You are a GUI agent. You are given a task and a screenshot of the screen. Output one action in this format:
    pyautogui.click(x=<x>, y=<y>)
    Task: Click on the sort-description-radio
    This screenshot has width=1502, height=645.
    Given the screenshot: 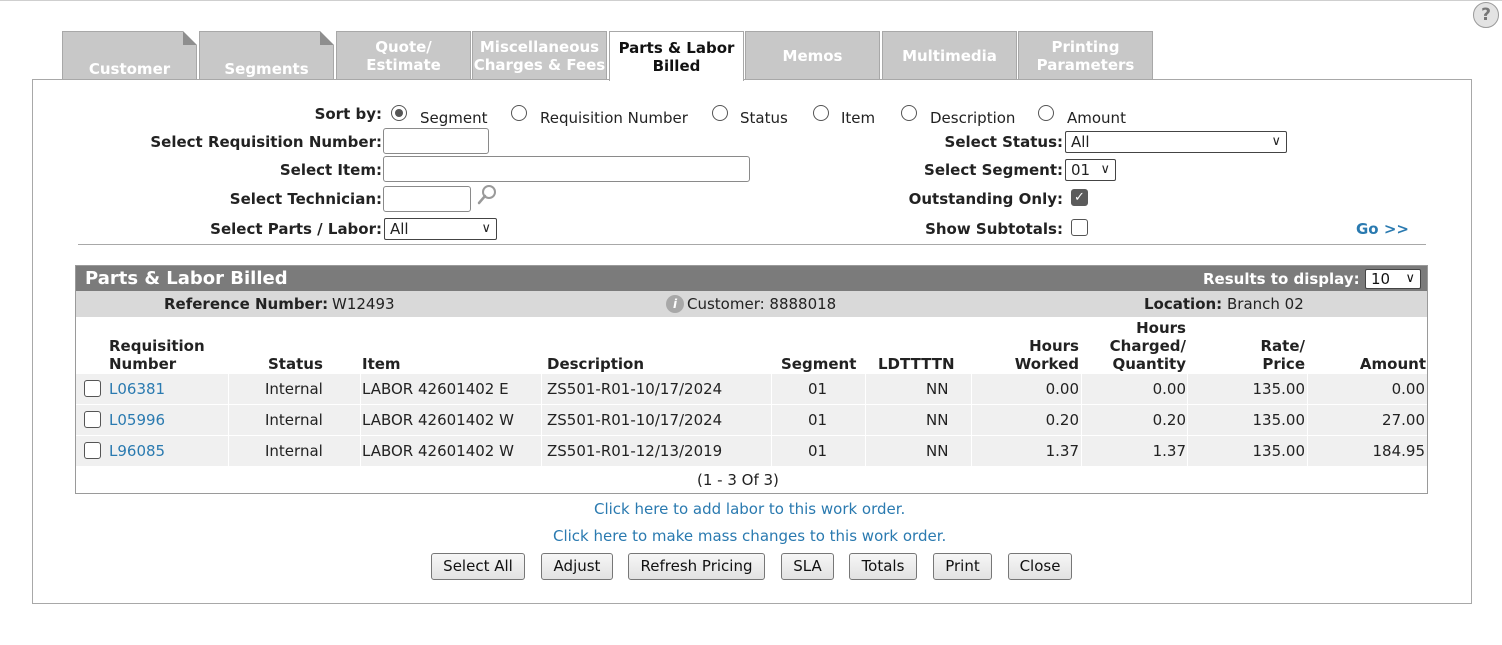 What is the action you would take?
    pyautogui.click(x=909, y=113)
    